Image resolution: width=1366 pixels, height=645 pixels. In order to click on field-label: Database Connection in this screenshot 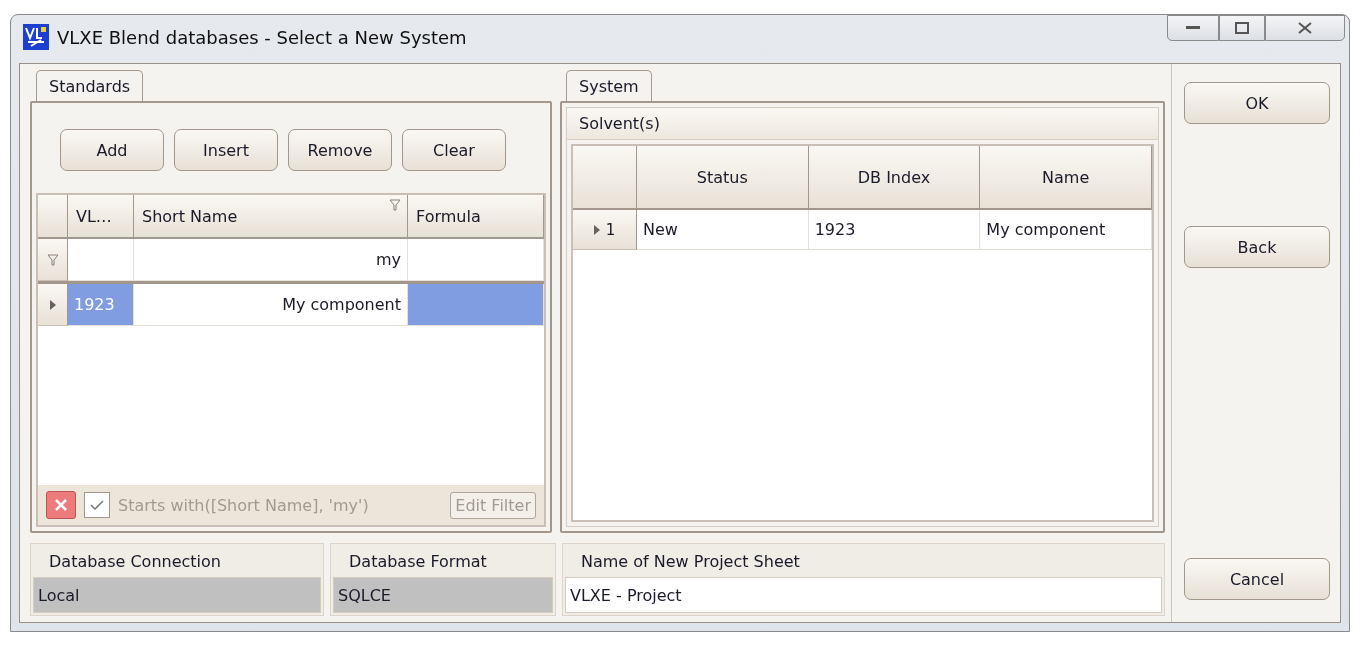, I will do `click(135, 562)`.